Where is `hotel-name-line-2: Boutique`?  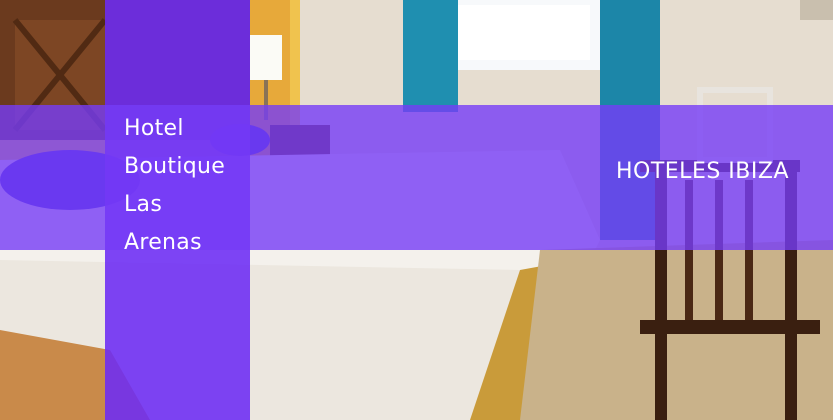
hotel-name-line-2: Boutique is located at coordinates (175, 166).